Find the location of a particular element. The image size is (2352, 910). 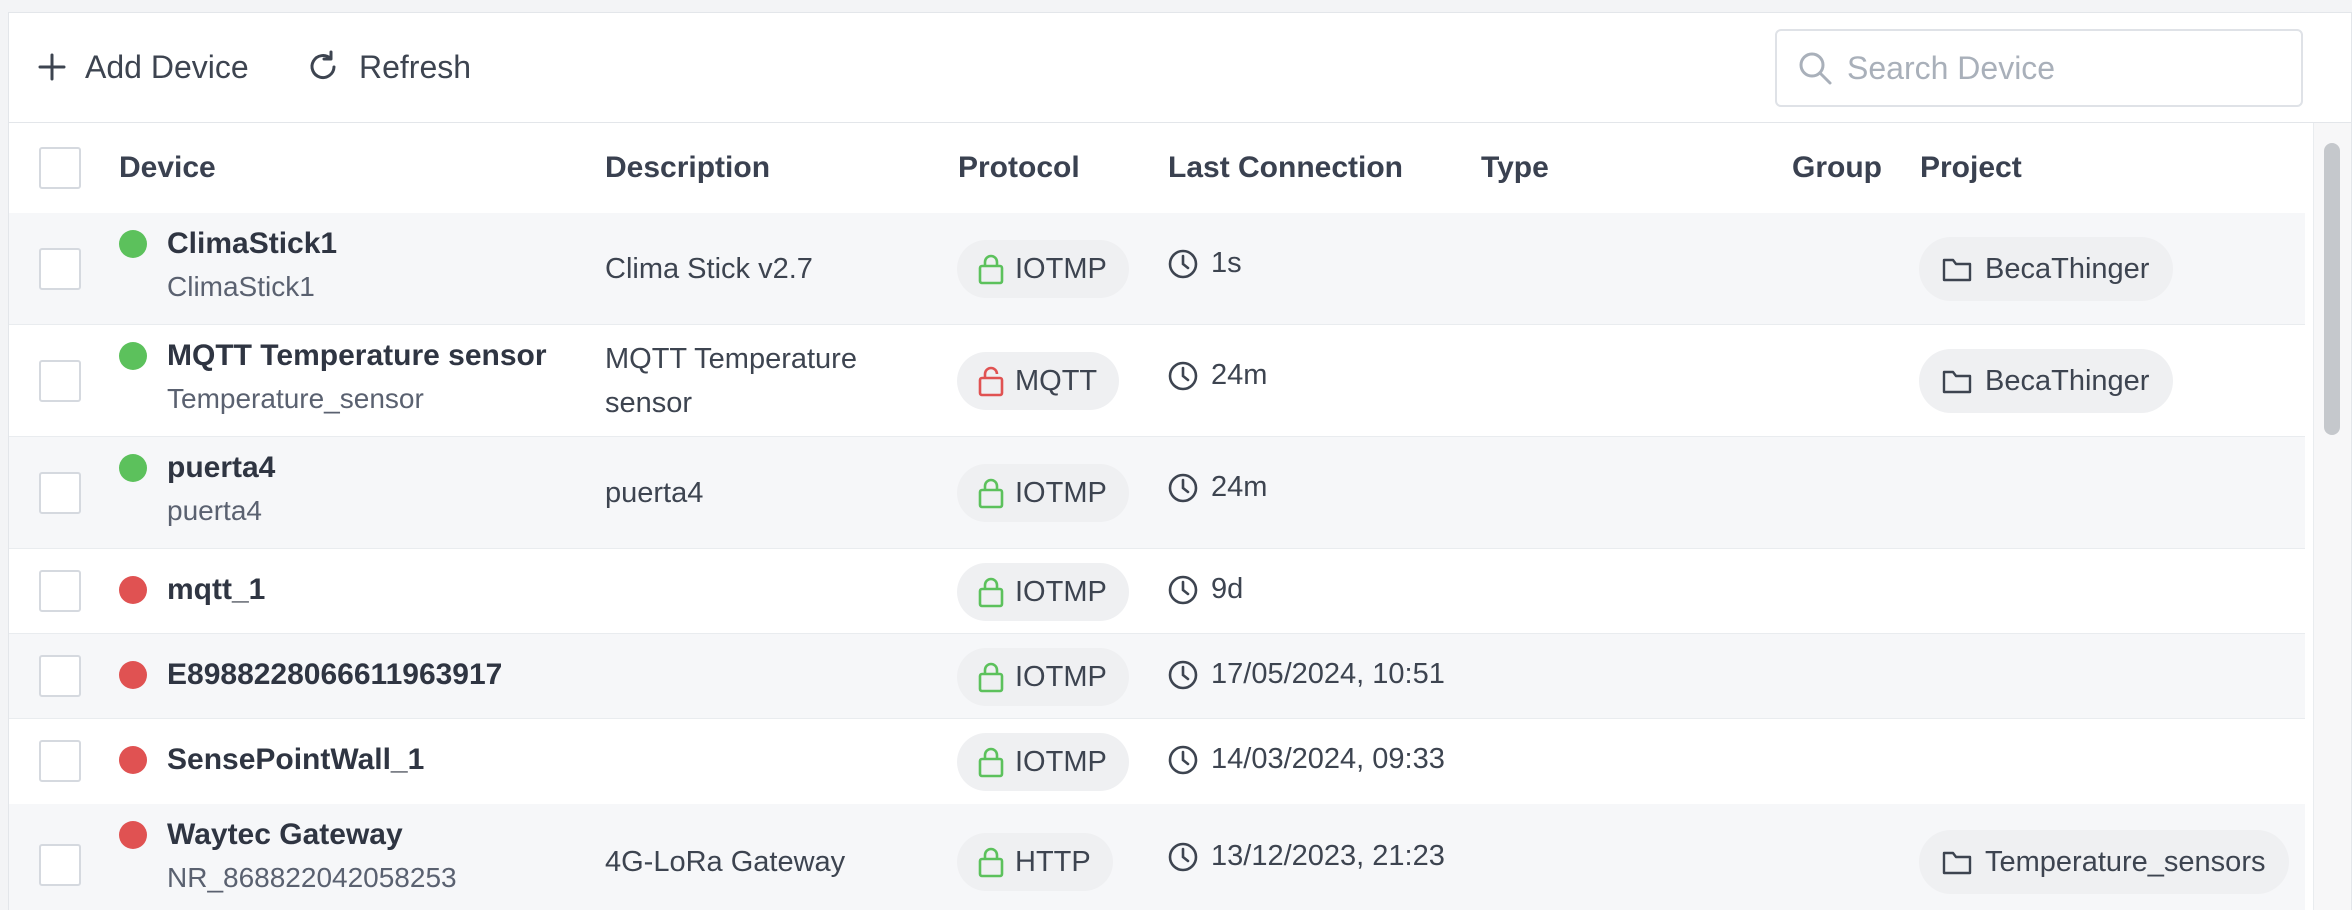

column-header-description: Description is located at coordinates (687, 168).